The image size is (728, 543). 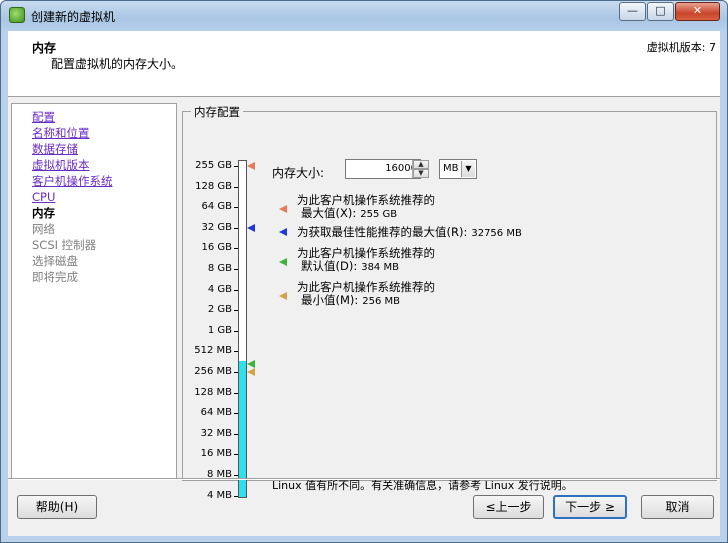 I want to click on legend-item-3: 为此客户机操作系统推荐的 最小值(M): 256 MB, so click(x=366, y=294).